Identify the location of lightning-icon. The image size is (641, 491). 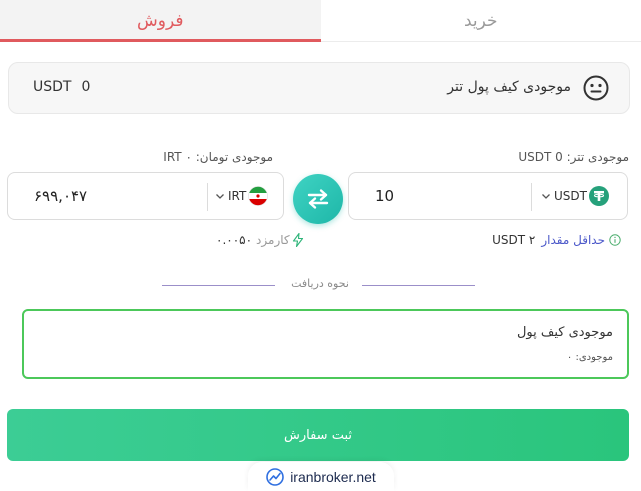
(297, 240).